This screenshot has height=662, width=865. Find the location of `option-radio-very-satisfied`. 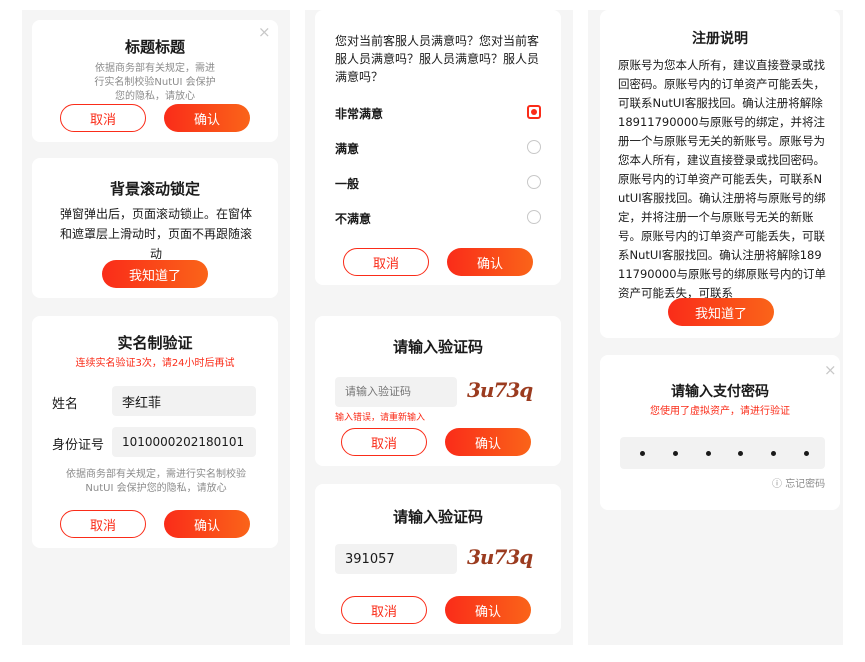

option-radio-very-satisfied is located at coordinates (534, 112).